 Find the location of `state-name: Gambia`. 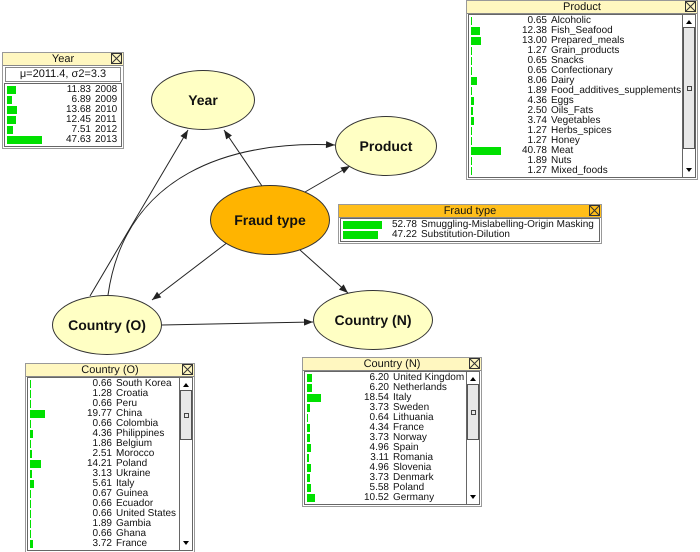

state-name: Gambia is located at coordinates (133, 524).